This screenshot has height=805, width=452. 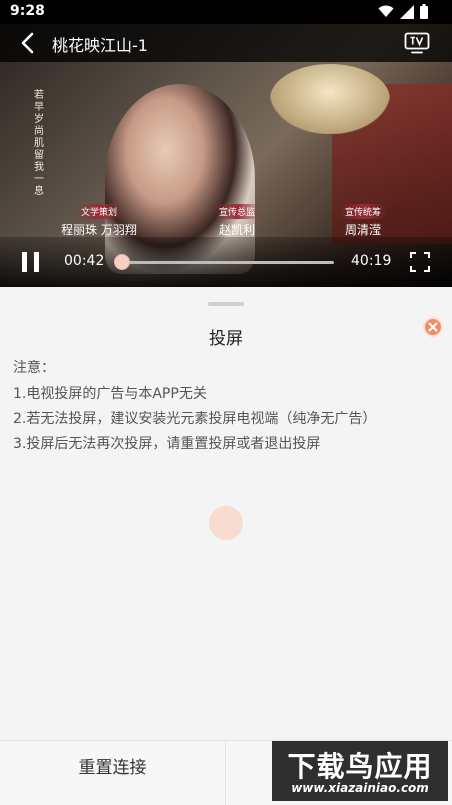 I want to click on video-title: 桃花映江山-1, so click(x=100, y=45).